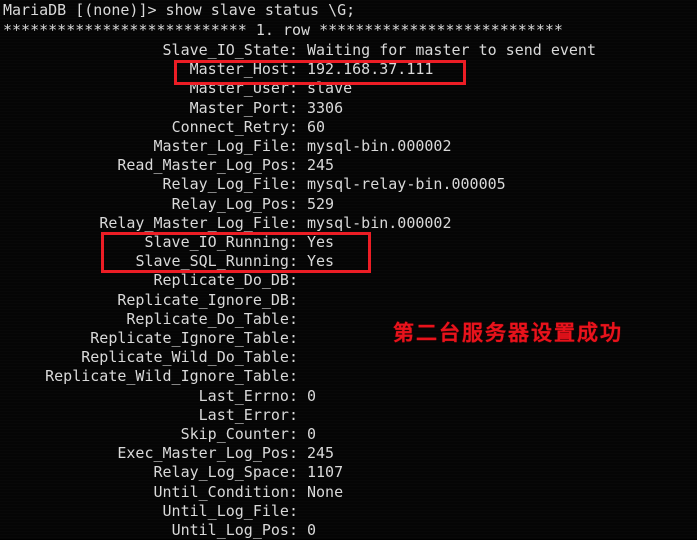 Image resolution: width=697 pixels, height=540 pixels. What do you see at coordinates (226, 491) in the screenshot?
I see `status-row-label: Until_Condition:` at bounding box center [226, 491].